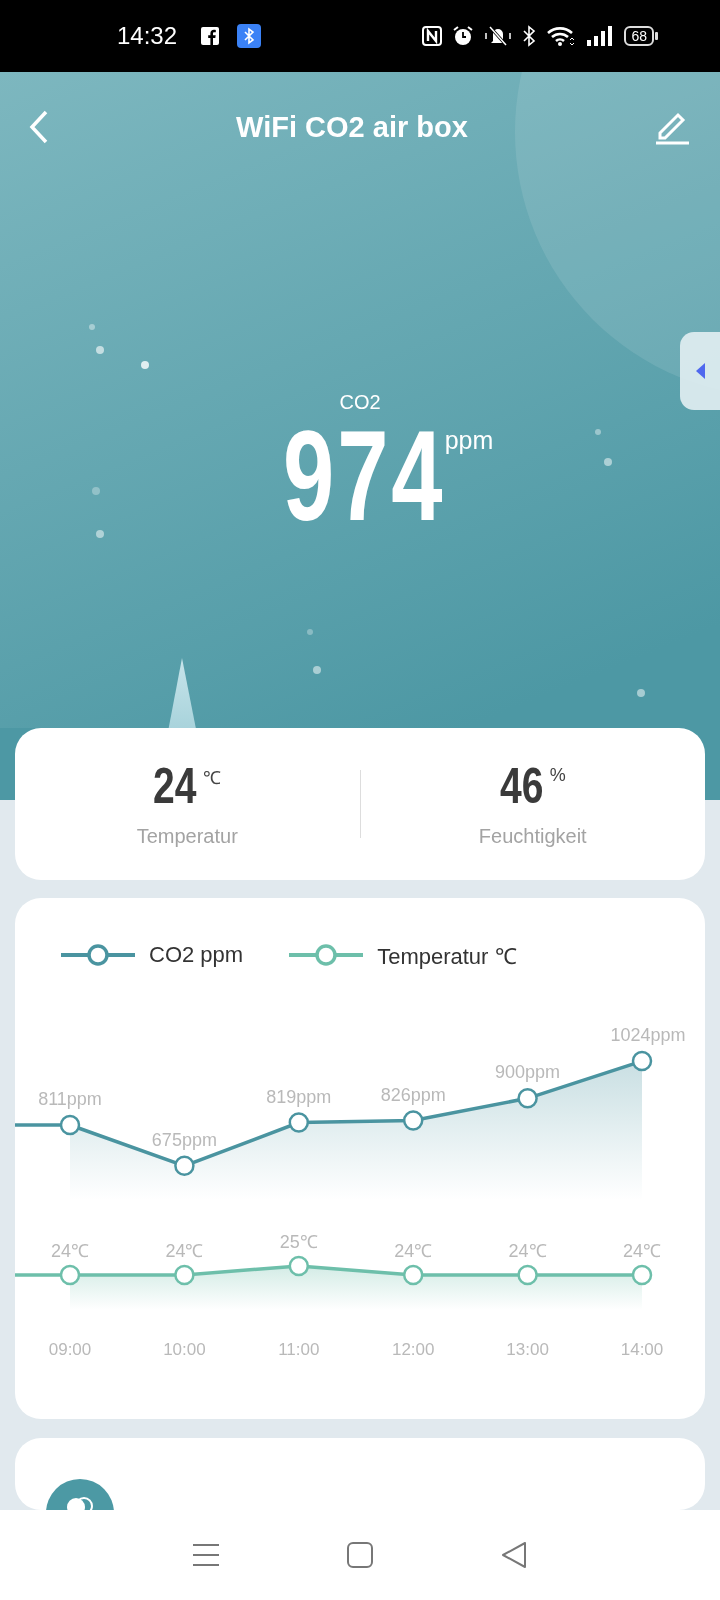 The width and height of the screenshot is (720, 1600). Describe the element at coordinates (648, 1035) in the screenshot. I see `data-label: 1024ppm` at that location.